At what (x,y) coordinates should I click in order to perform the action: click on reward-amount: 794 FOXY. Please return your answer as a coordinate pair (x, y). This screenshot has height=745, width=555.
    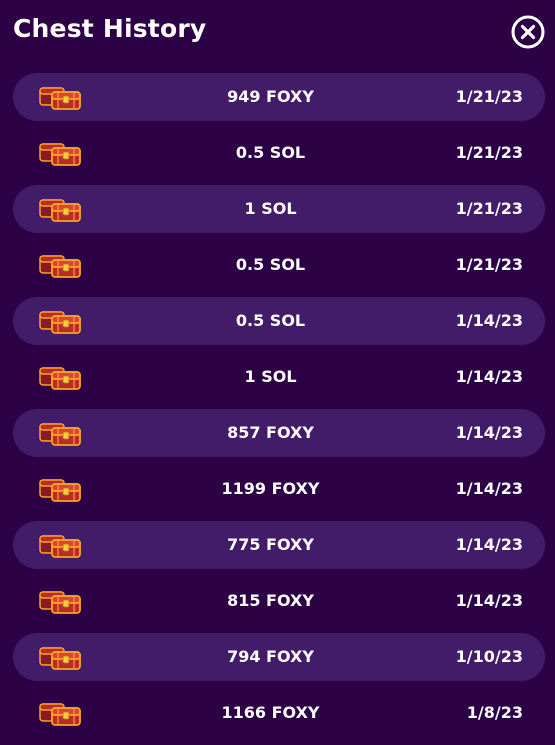
    Looking at the image, I should click on (270, 656).